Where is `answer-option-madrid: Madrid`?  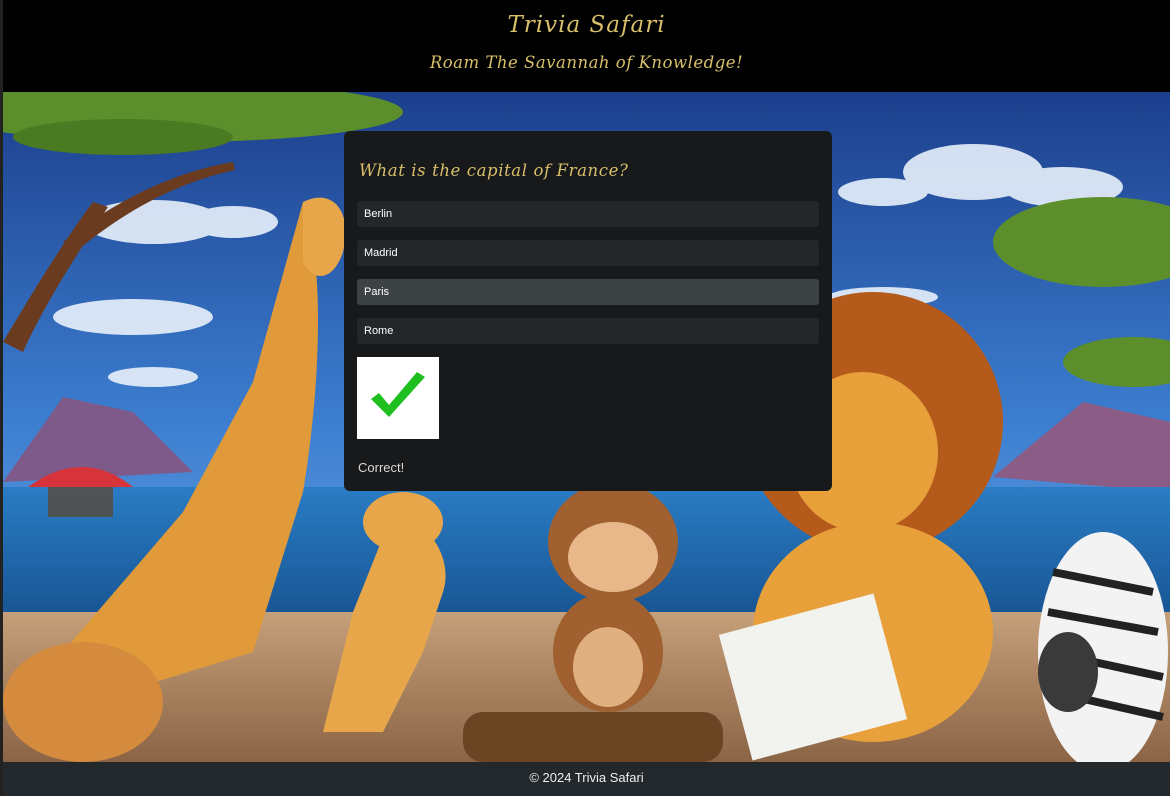 answer-option-madrid: Madrid is located at coordinates (588, 253).